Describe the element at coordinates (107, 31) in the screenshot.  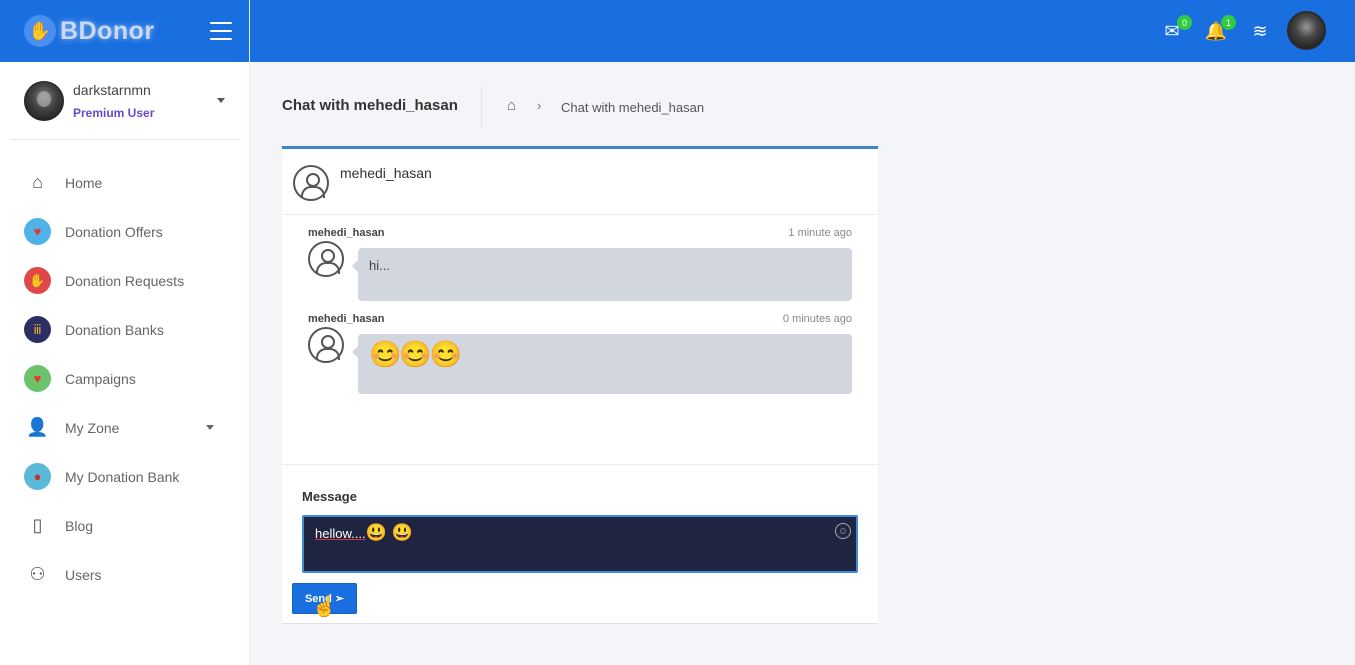
I see `brand-name: BDonor` at that location.